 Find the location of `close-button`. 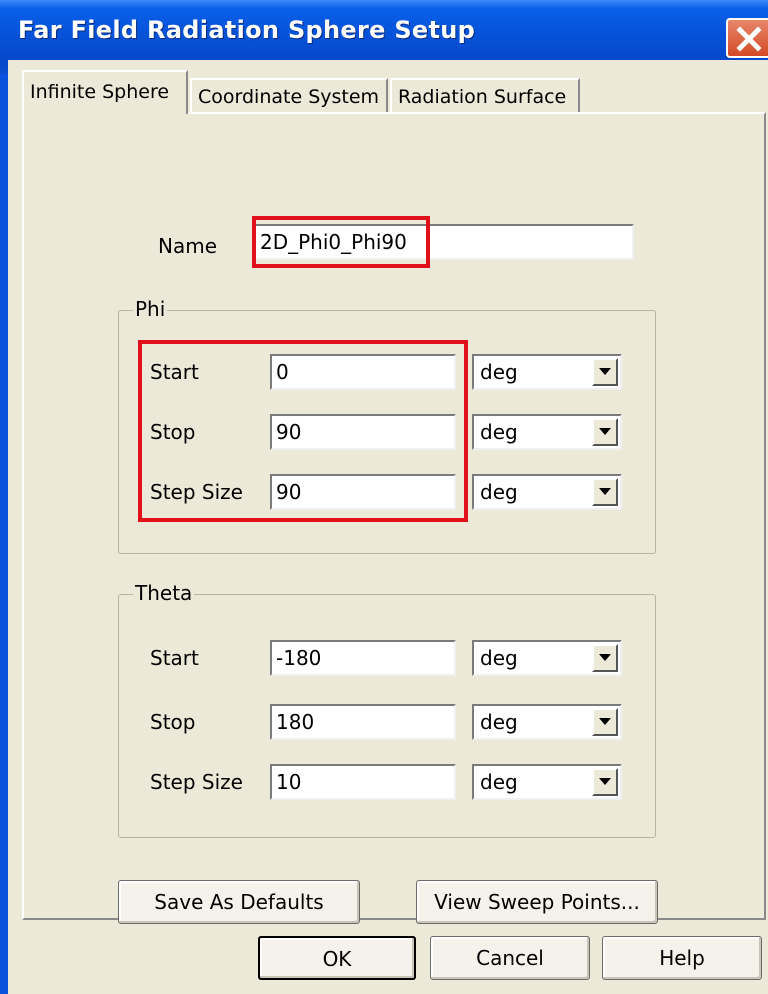

close-button is located at coordinates (747, 38).